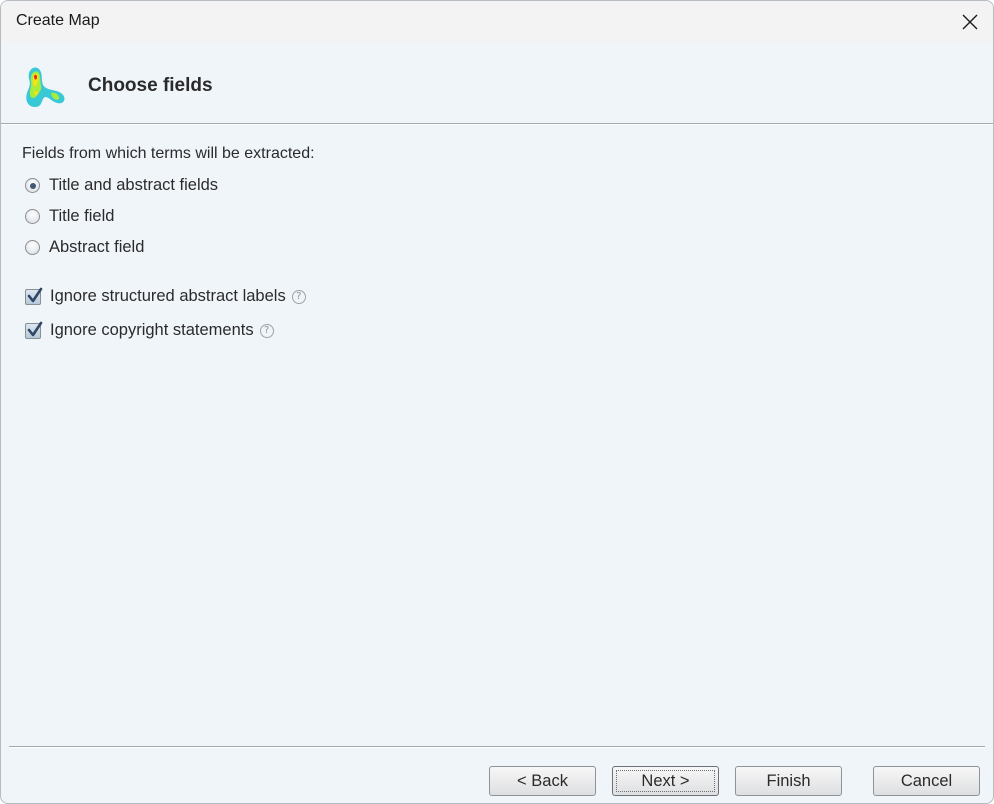 The image size is (994, 804). Describe the element at coordinates (134, 185) in the screenshot. I see `radio-label: Title and abstract fields` at that location.